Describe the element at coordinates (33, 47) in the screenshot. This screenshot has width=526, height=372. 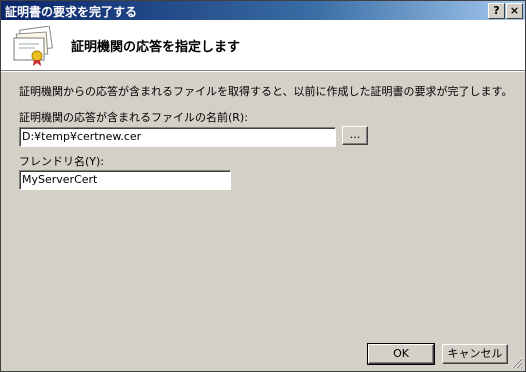
I see `certificate-icon` at that location.